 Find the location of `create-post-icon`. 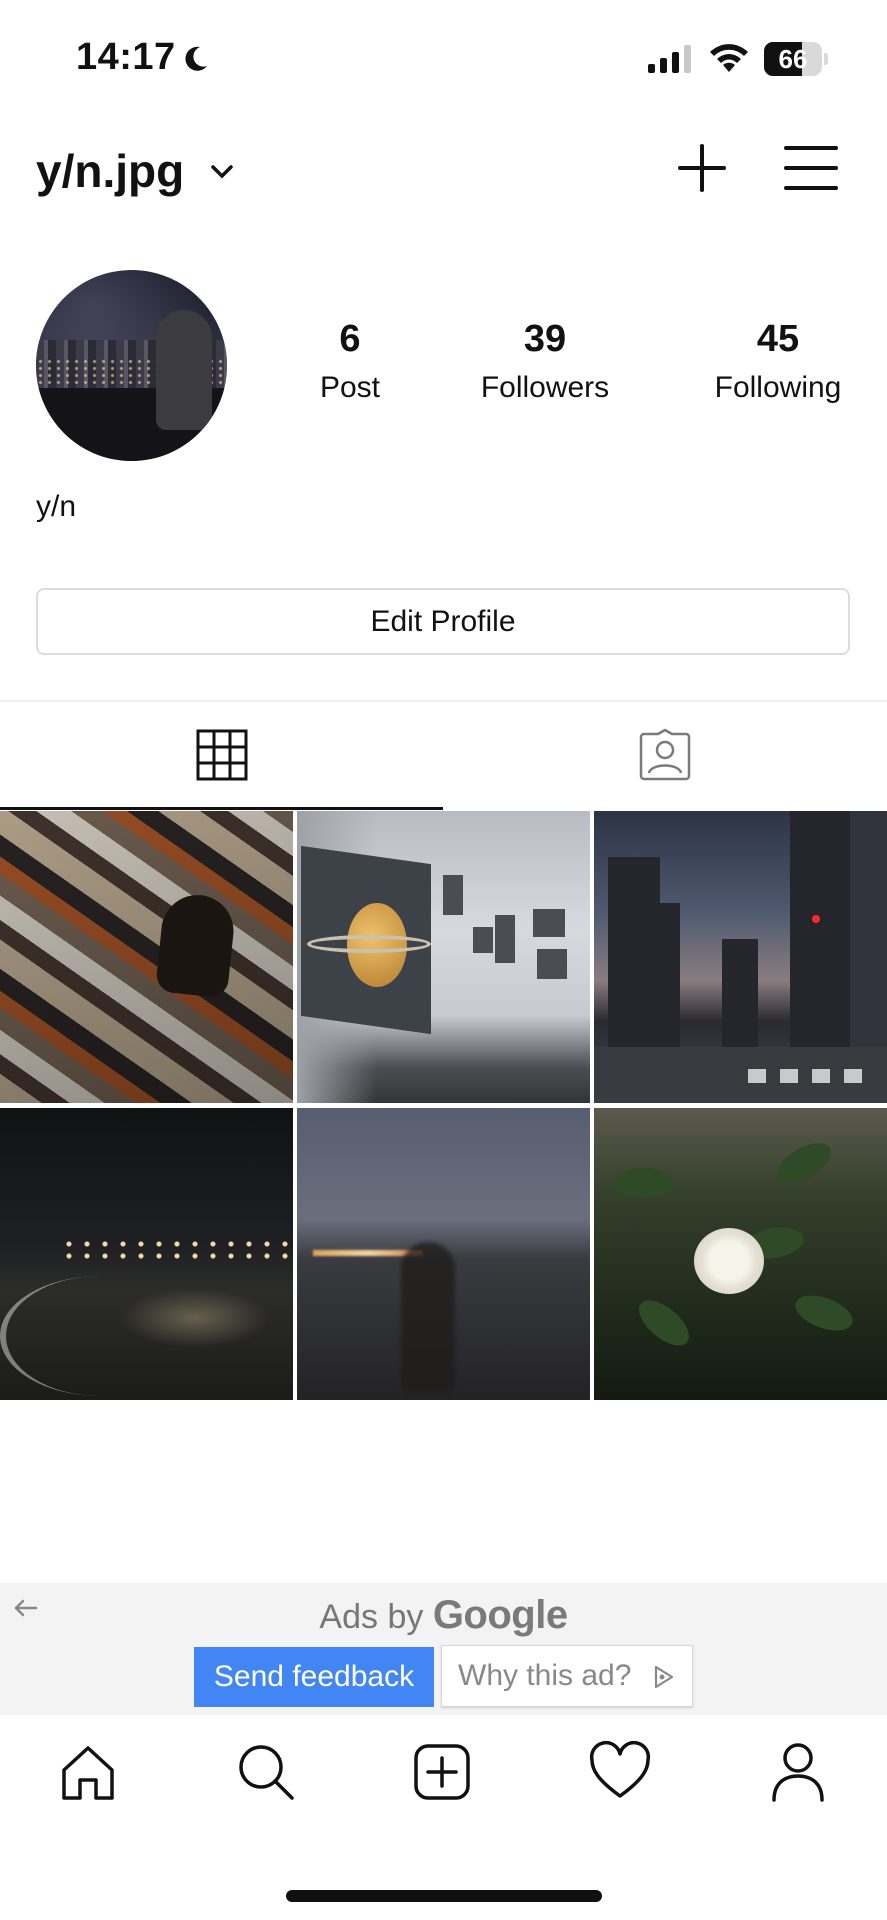

create-post-icon is located at coordinates (442, 1772).